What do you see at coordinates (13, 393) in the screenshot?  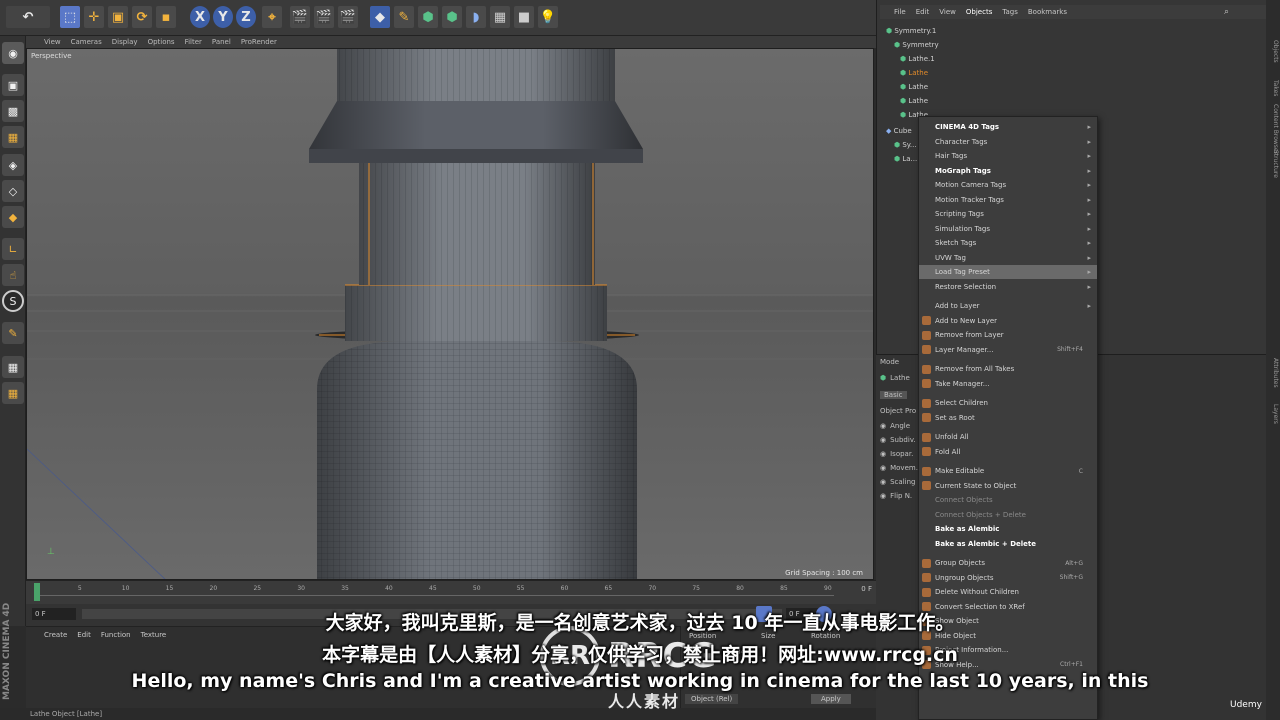 I see `planar-workplane-icon: ▦` at bounding box center [13, 393].